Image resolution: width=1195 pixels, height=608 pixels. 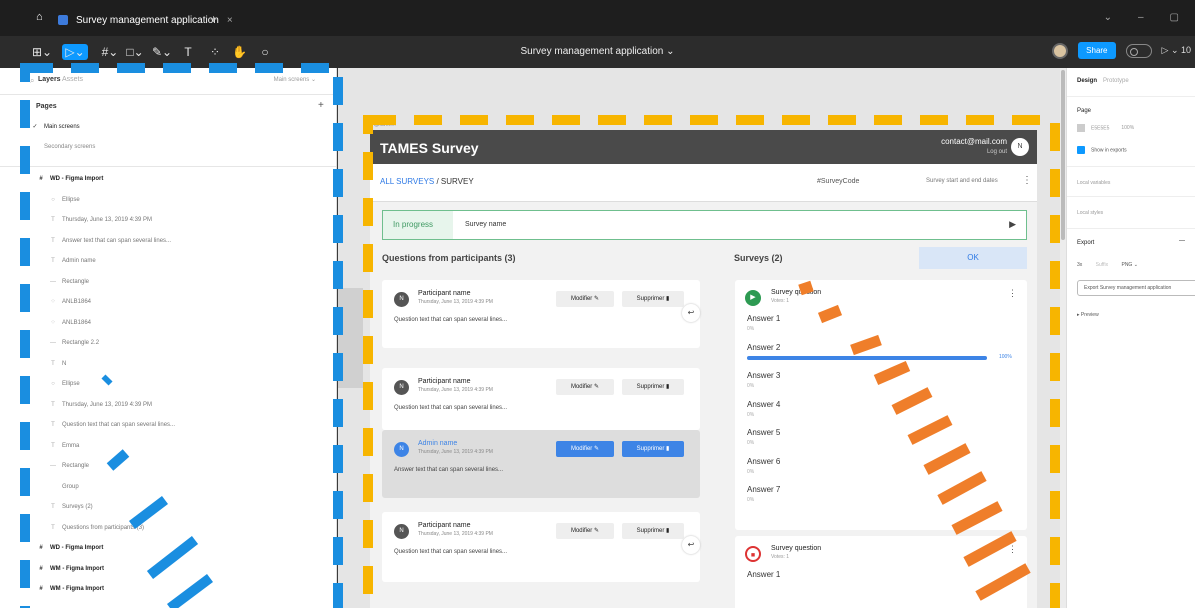 What do you see at coordinates (168, 364) in the screenshot?
I see `layer-item: TN` at bounding box center [168, 364].